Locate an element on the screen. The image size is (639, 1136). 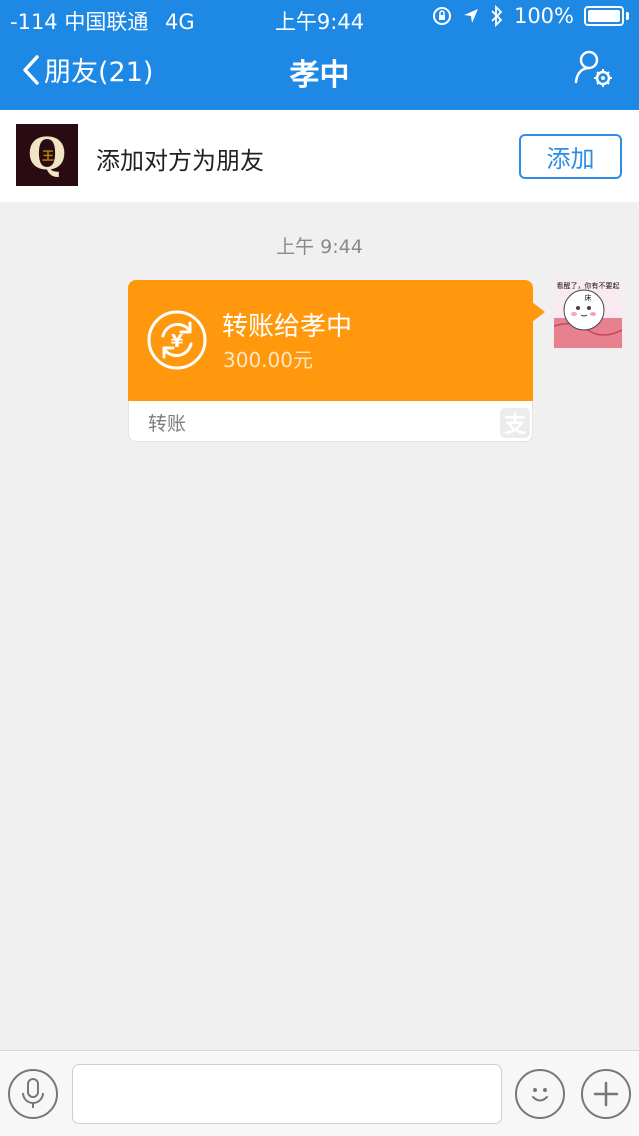
smiley-icon is located at coordinates (540, 1095).